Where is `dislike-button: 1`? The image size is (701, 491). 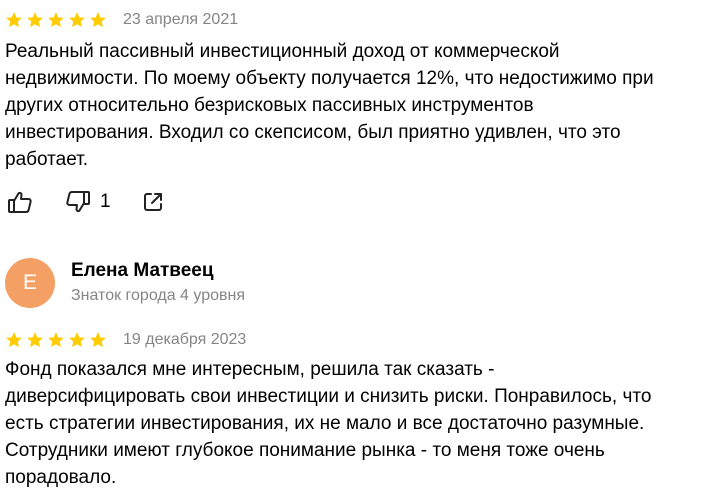
dislike-button: 1 is located at coordinates (87, 202).